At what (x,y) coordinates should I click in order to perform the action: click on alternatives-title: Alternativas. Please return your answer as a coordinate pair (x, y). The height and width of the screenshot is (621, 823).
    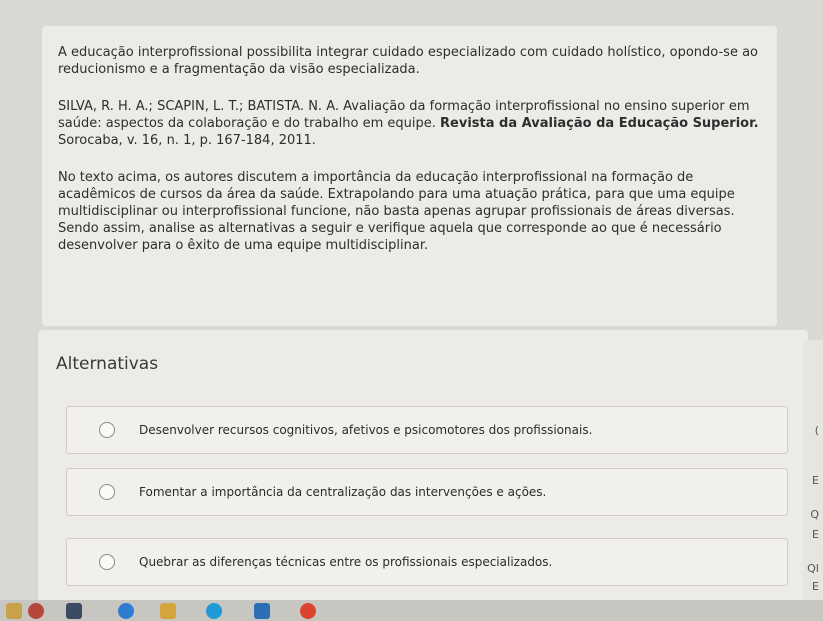
    Looking at the image, I should click on (107, 364).